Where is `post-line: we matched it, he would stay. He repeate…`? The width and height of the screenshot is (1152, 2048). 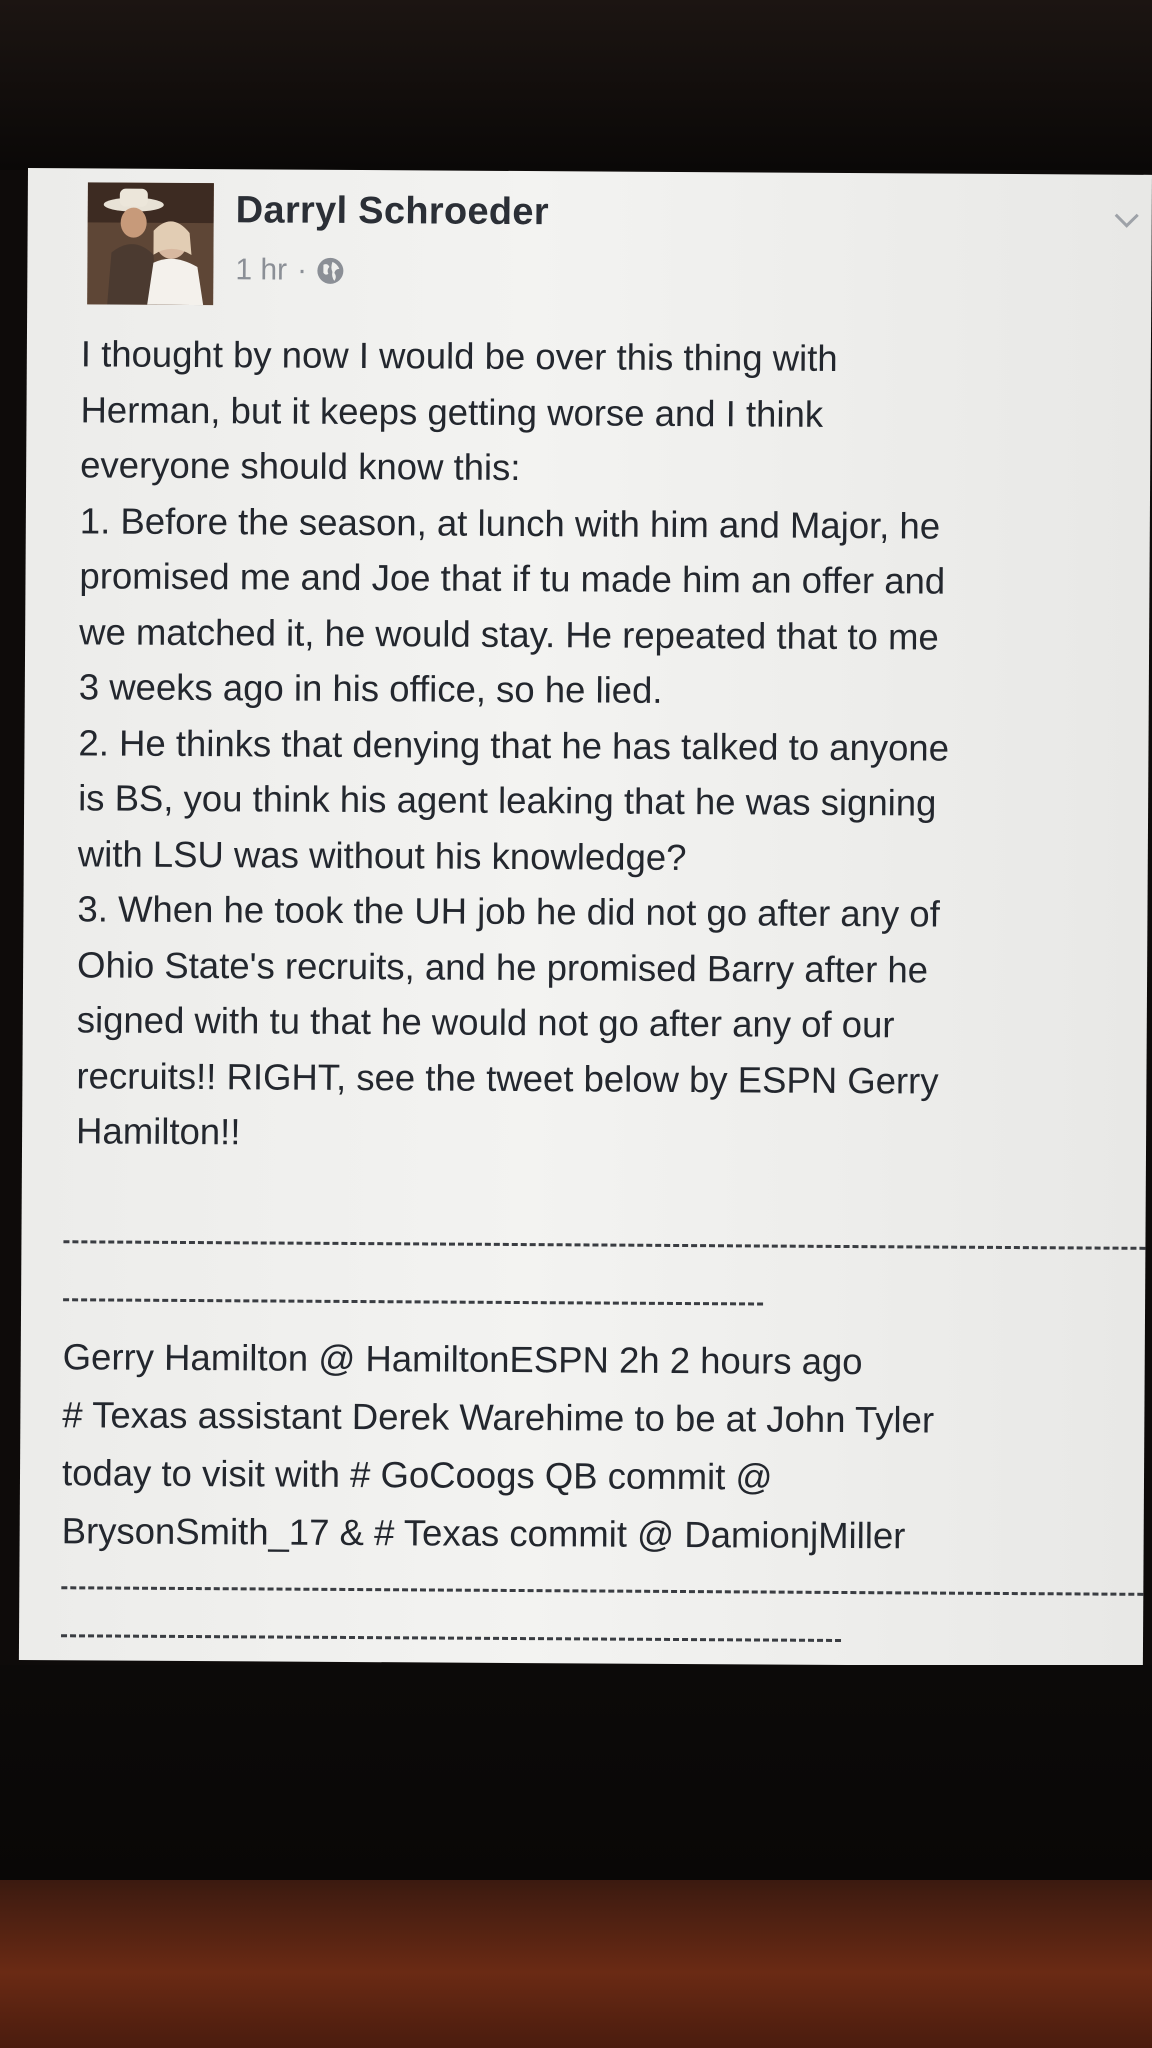 post-line: we matched it, he would stay. He repeate… is located at coordinates (509, 634).